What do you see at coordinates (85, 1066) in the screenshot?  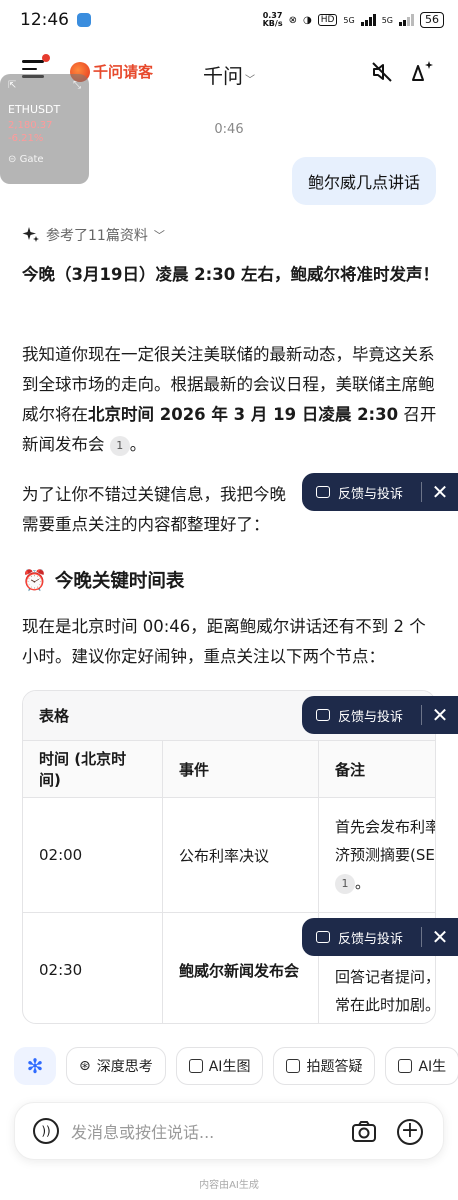 I see `atom-icon: ⊛` at bounding box center [85, 1066].